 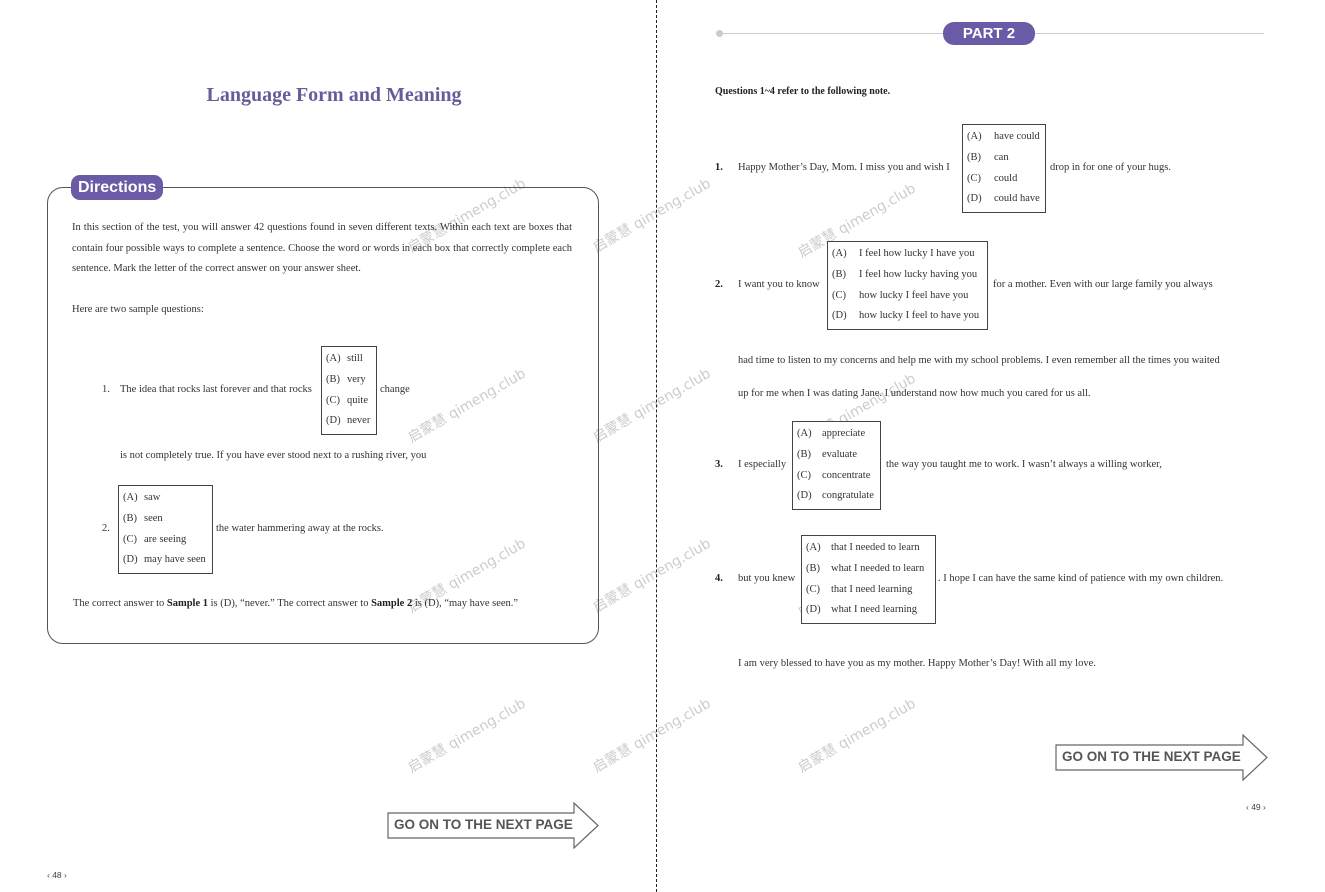 What do you see at coordinates (165, 519) in the screenshot?
I see `choice-option: (B) seen` at bounding box center [165, 519].